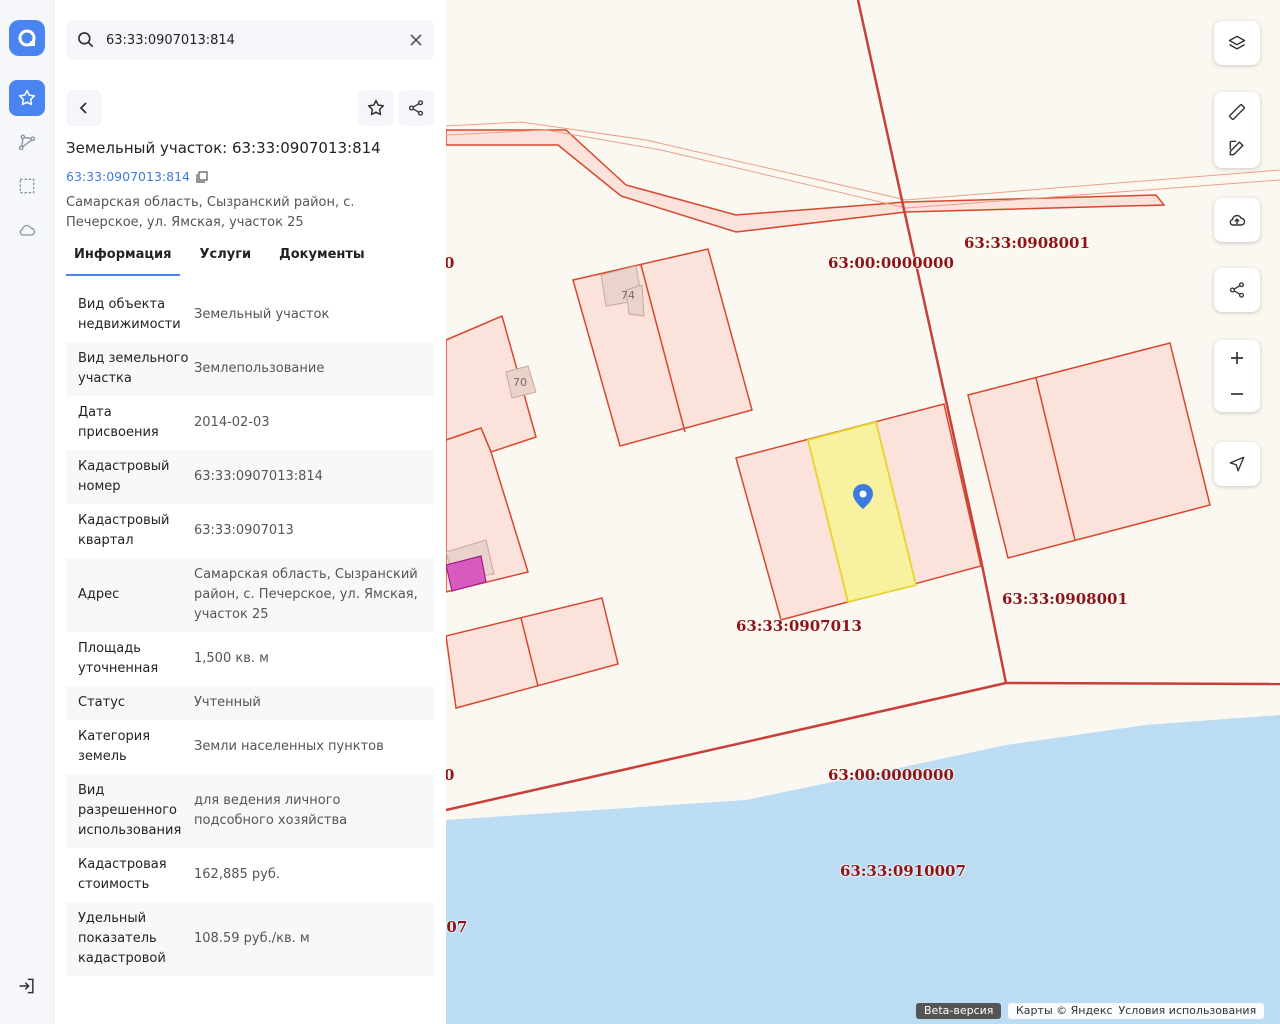  I want to click on row-key: Статус, so click(102, 702).